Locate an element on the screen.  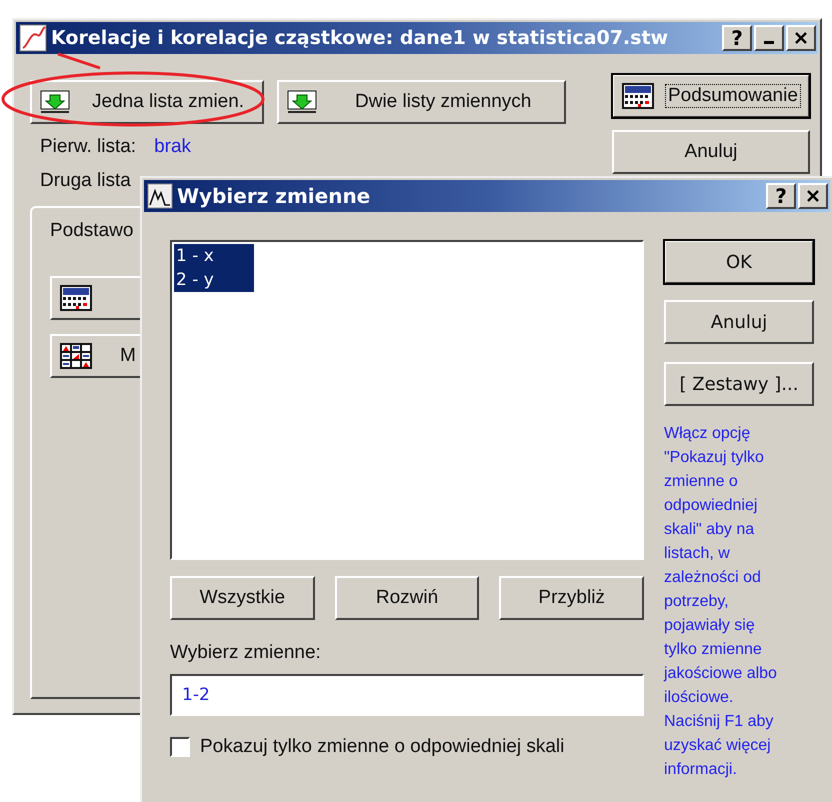
list-item: 2 - y is located at coordinates (214, 280).